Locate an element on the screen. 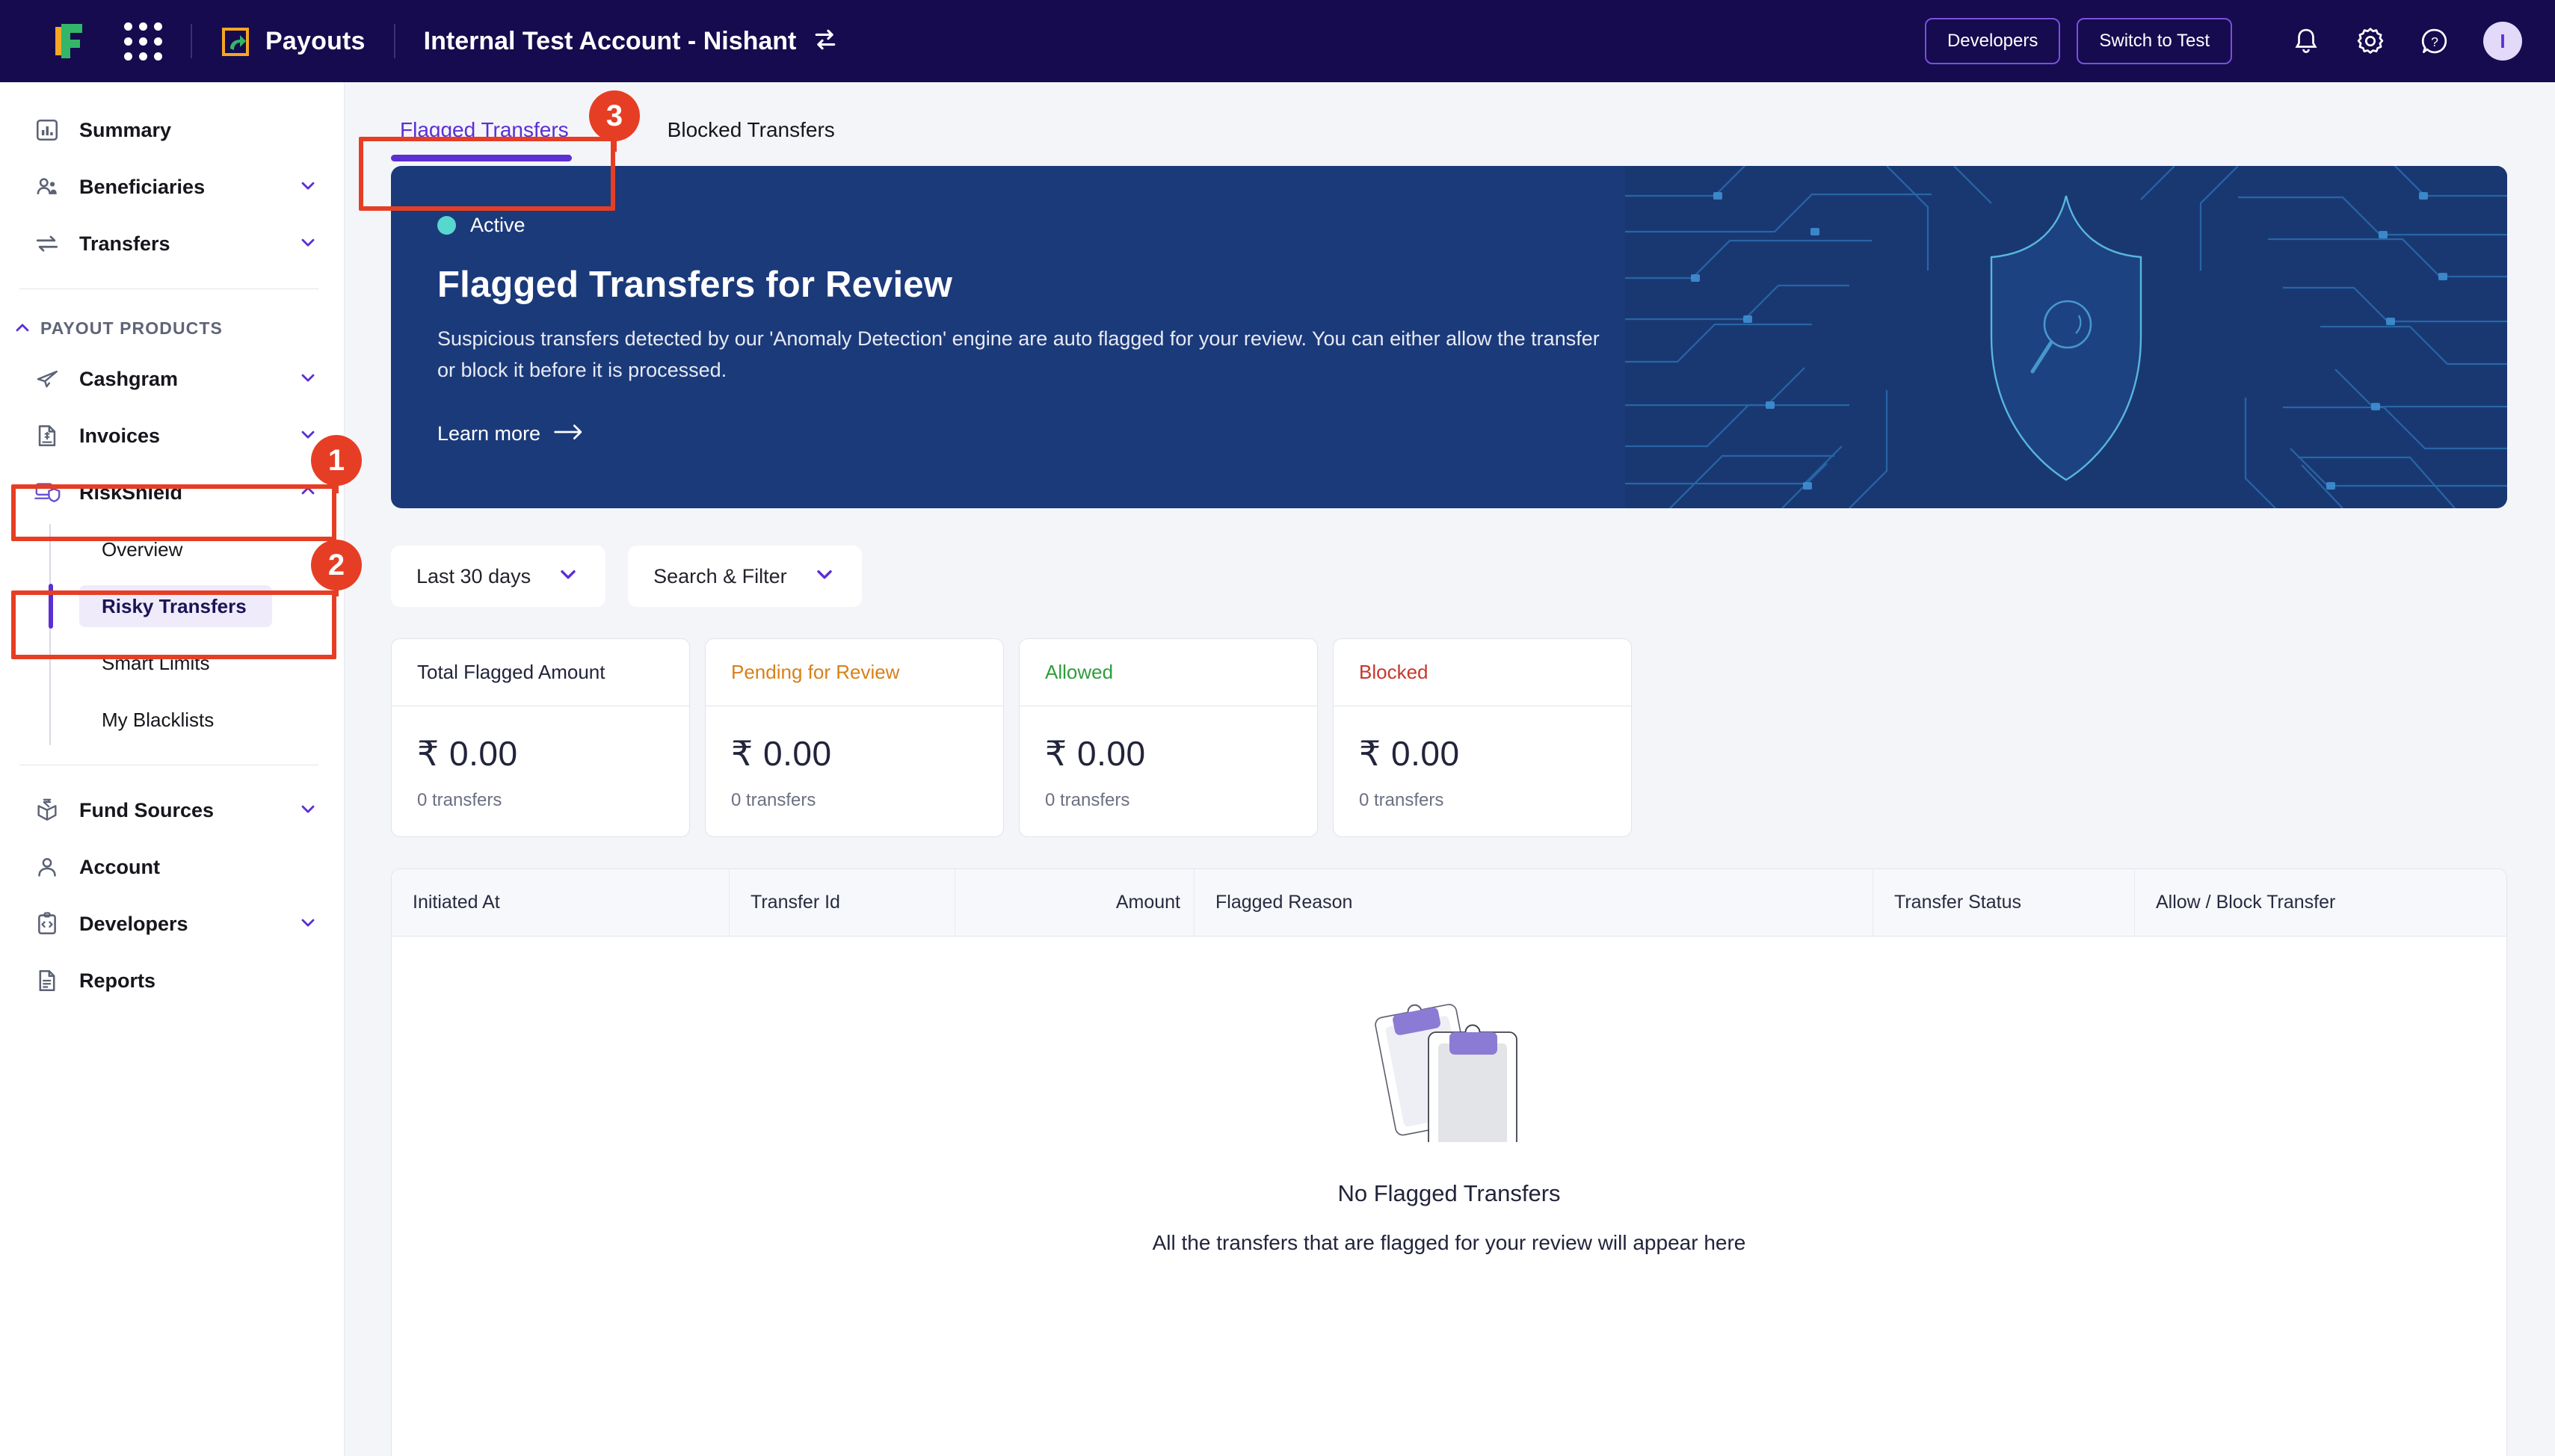 The width and height of the screenshot is (2555, 1456). transfers-arrows-icon is located at coordinates (50, 243).